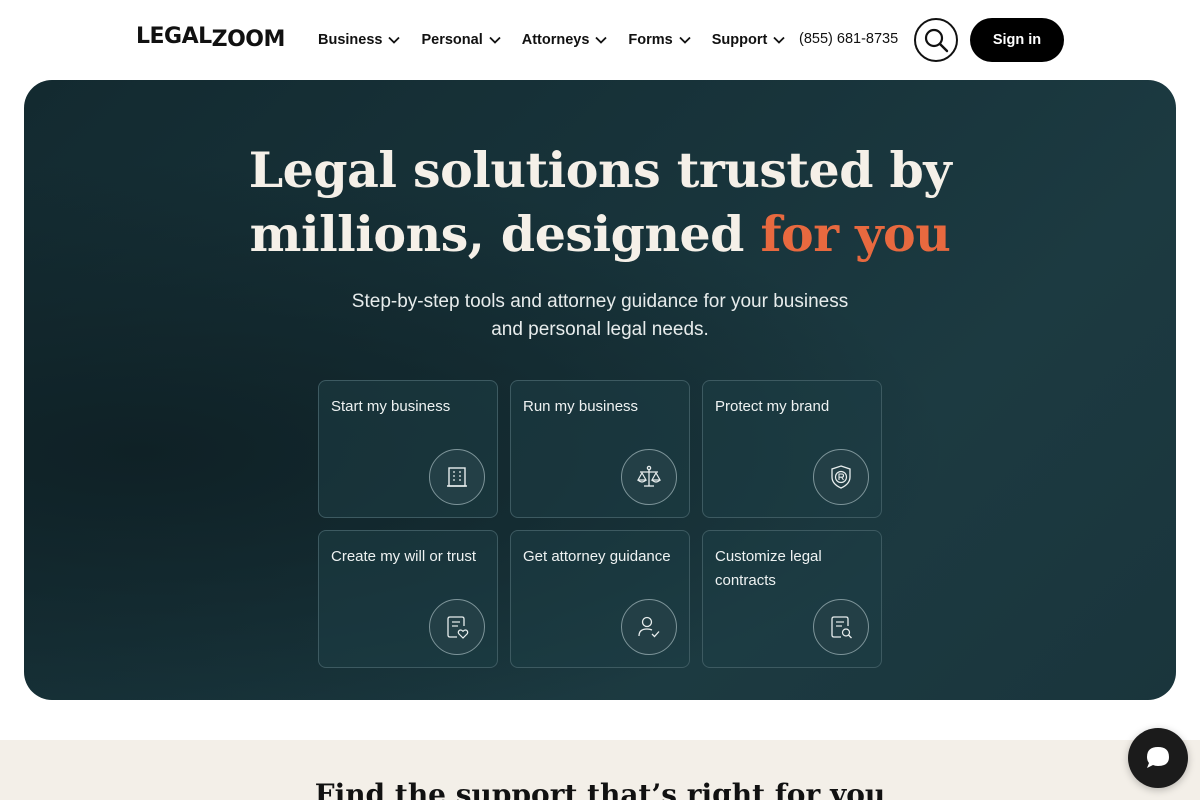 The image size is (1200, 800). I want to click on card-start-business: Start my business, so click(408, 449).